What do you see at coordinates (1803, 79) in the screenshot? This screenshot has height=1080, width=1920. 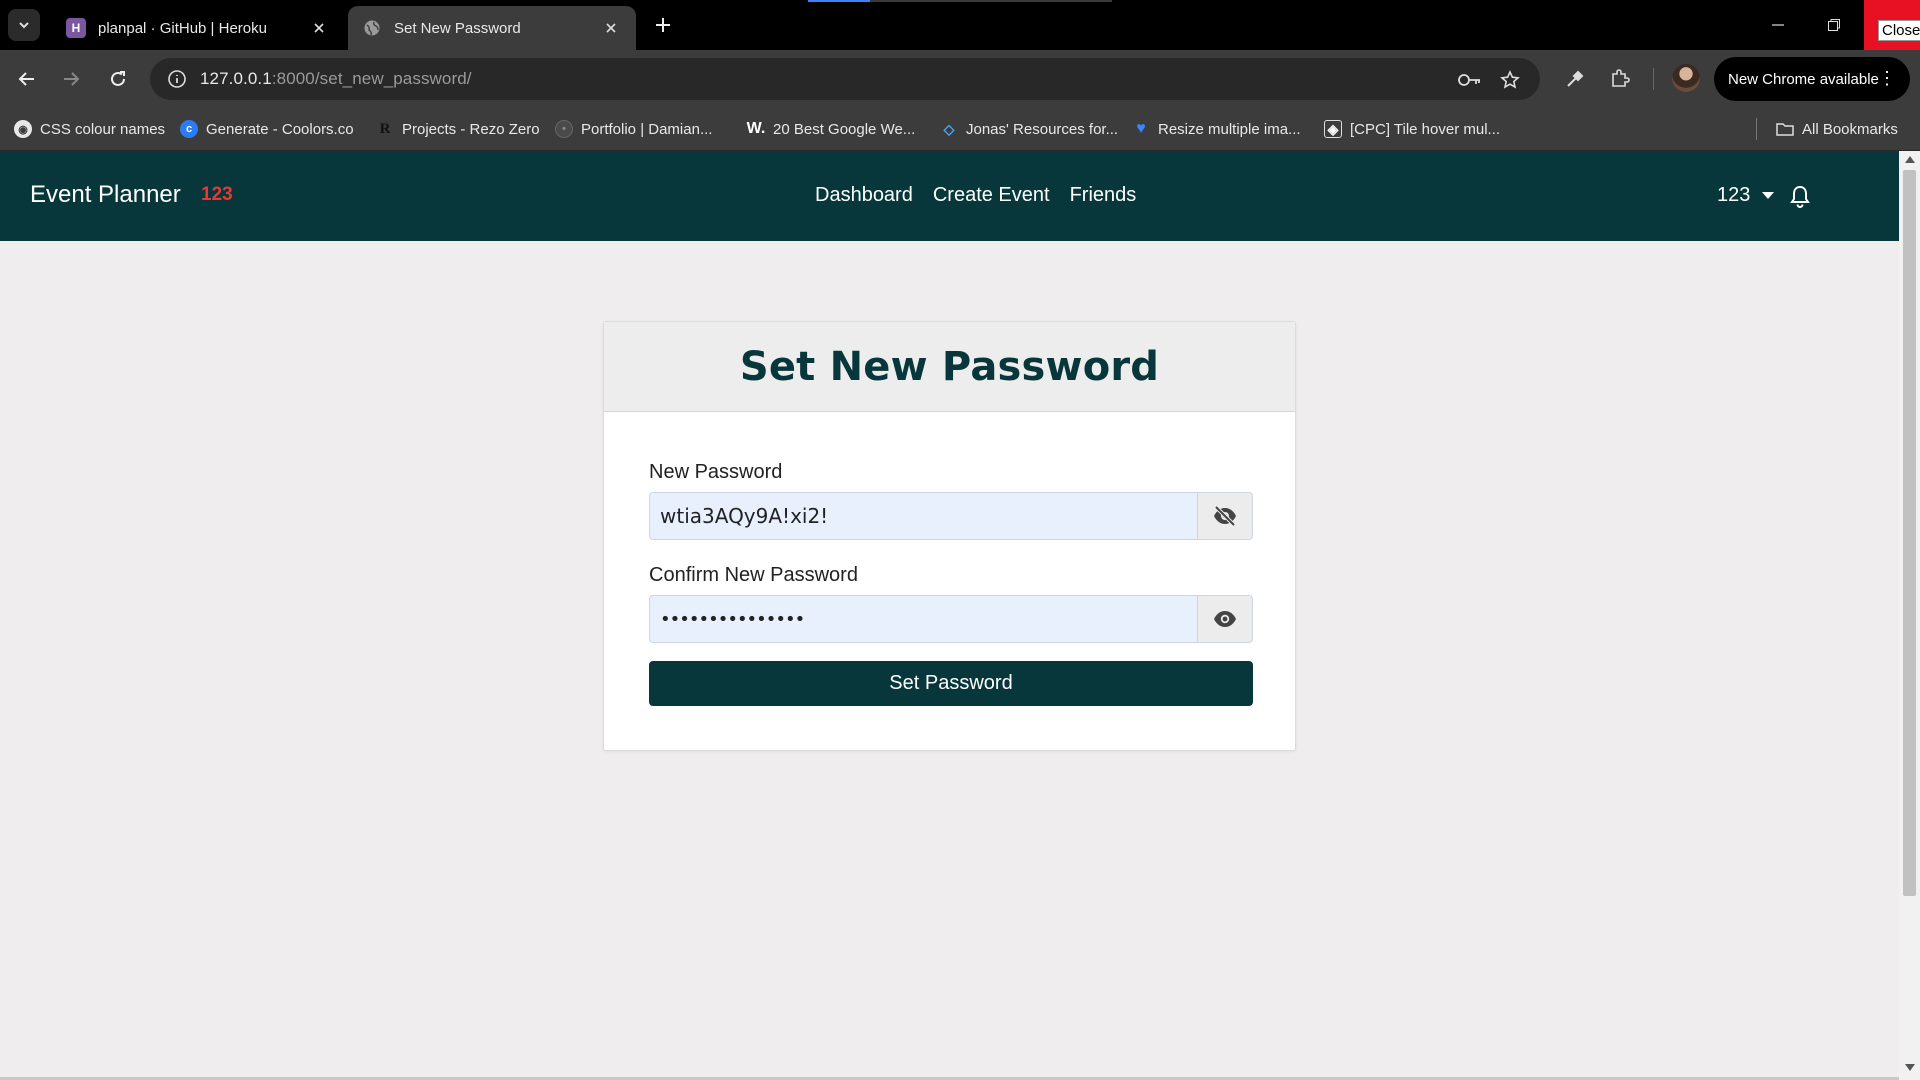 I see `update-label: New Chrome available` at bounding box center [1803, 79].